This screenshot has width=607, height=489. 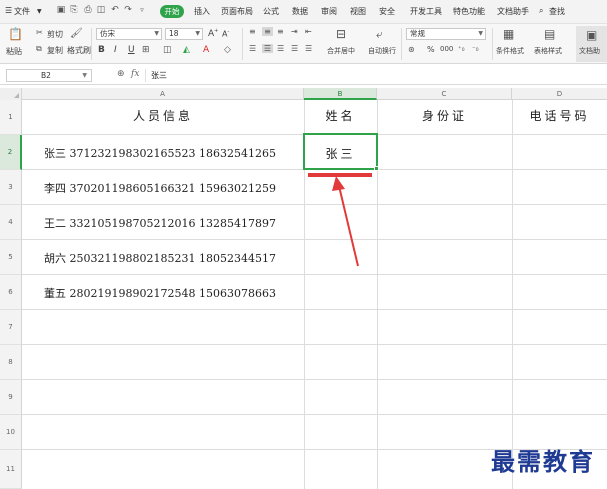 What do you see at coordinates (591, 44) in the screenshot?
I see `doc-assistant-panel: ▣ 文档助` at bounding box center [591, 44].